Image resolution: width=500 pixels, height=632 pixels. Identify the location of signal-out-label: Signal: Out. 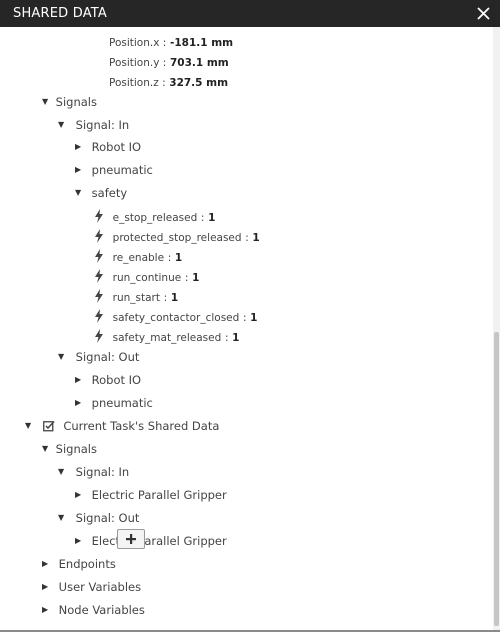
(107, 357).